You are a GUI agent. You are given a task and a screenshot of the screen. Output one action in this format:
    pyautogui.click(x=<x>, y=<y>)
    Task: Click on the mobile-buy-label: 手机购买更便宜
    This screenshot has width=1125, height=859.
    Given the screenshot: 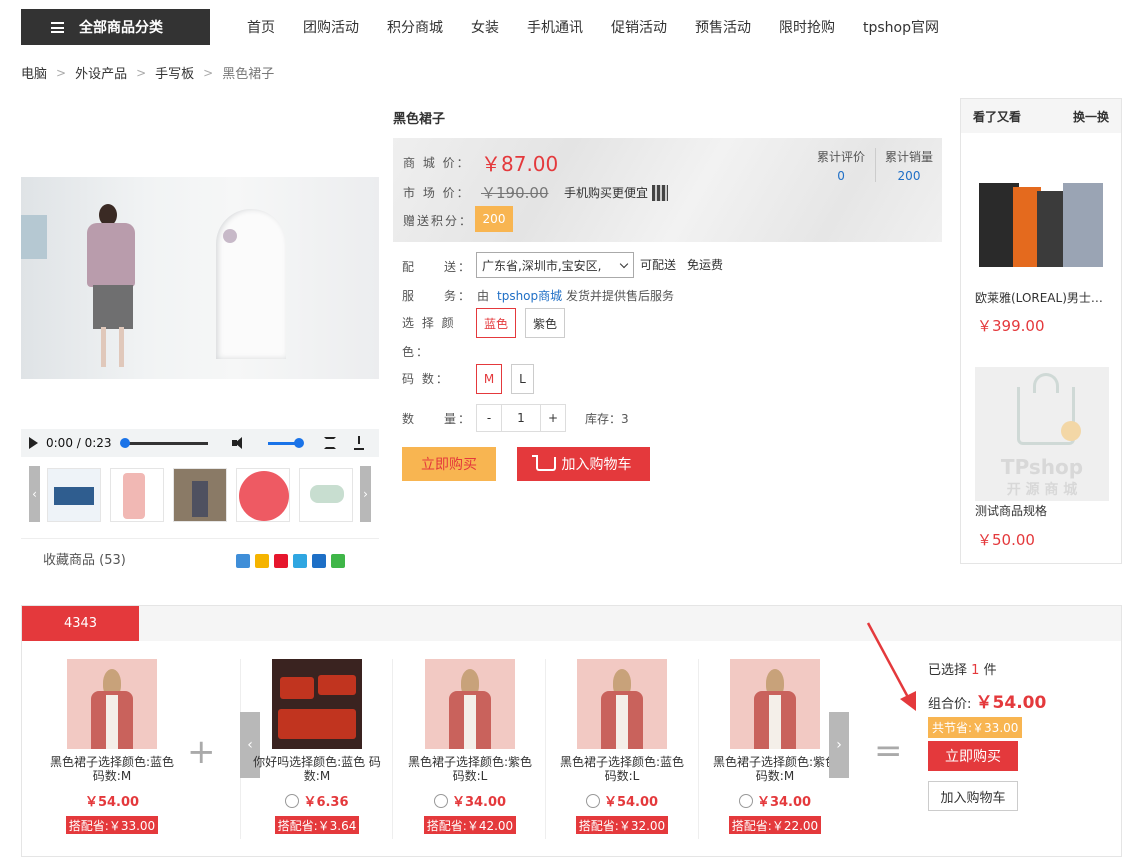 What is the action you would take?
    pyautogui.click(x=606, y=193)
    